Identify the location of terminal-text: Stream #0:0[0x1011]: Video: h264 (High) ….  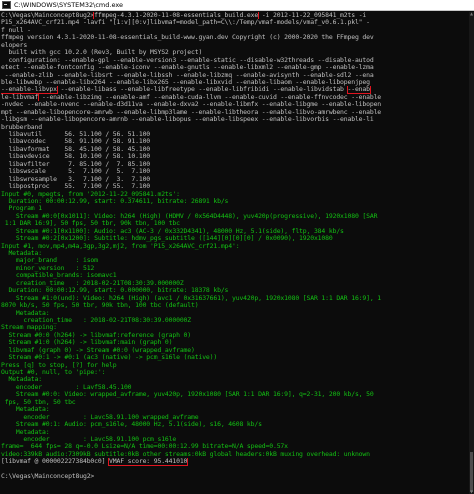
(189, 216).